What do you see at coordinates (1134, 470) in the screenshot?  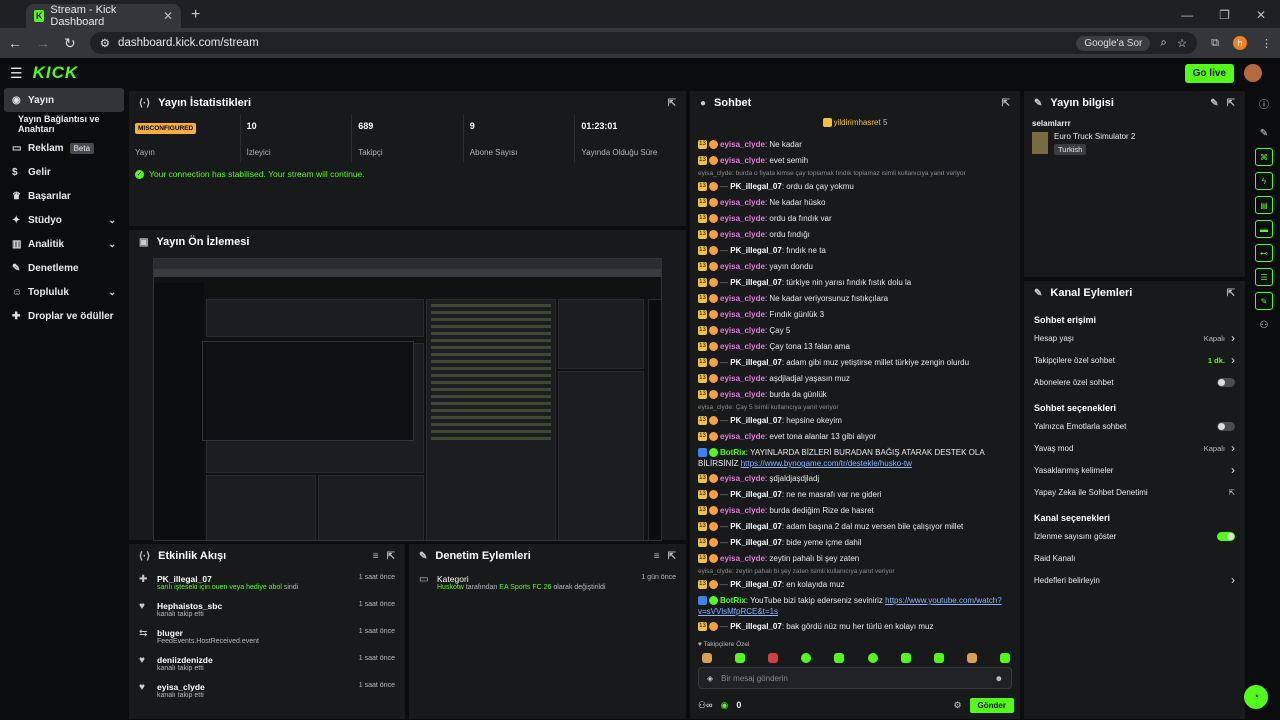 I see `setting-row: Yasaklanmış kelimeler ›` at bounding box center [1134, 470].